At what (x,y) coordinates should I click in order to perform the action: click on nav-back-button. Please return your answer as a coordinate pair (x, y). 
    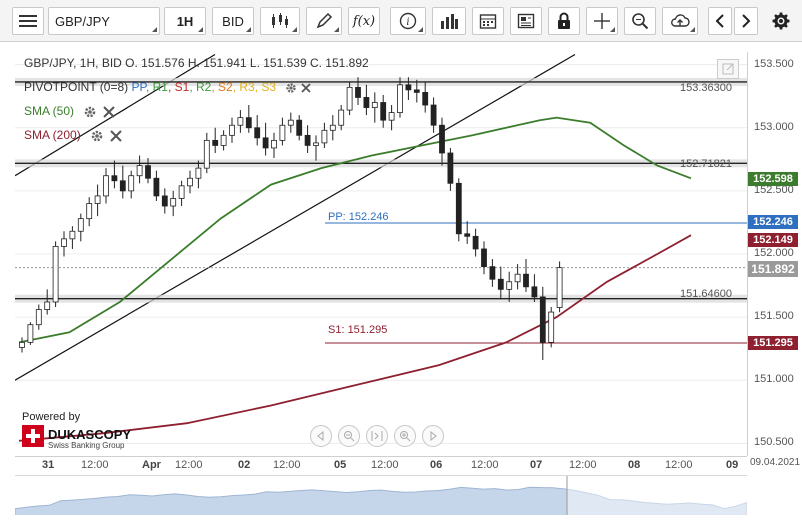
    Looking at the image, I should click on (321, 436).